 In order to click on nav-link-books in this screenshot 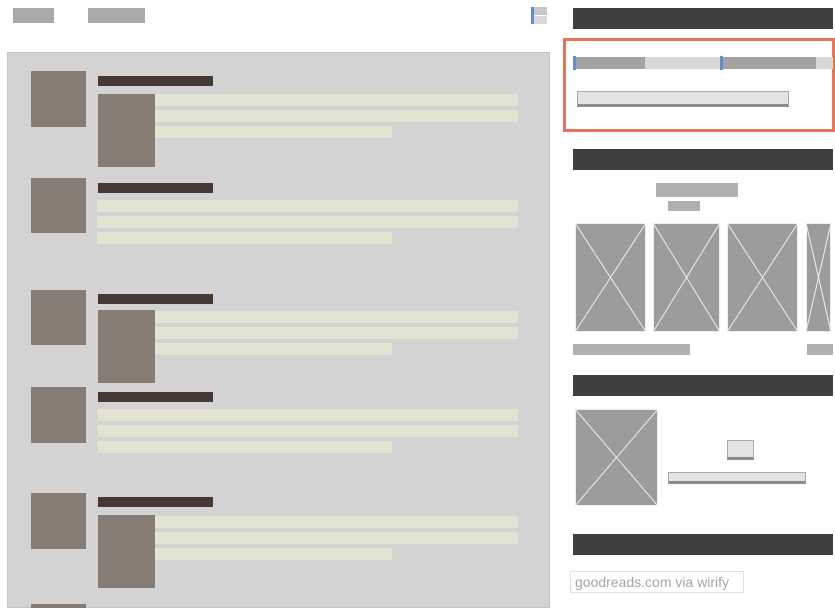, I will do `click(116, 15)`.